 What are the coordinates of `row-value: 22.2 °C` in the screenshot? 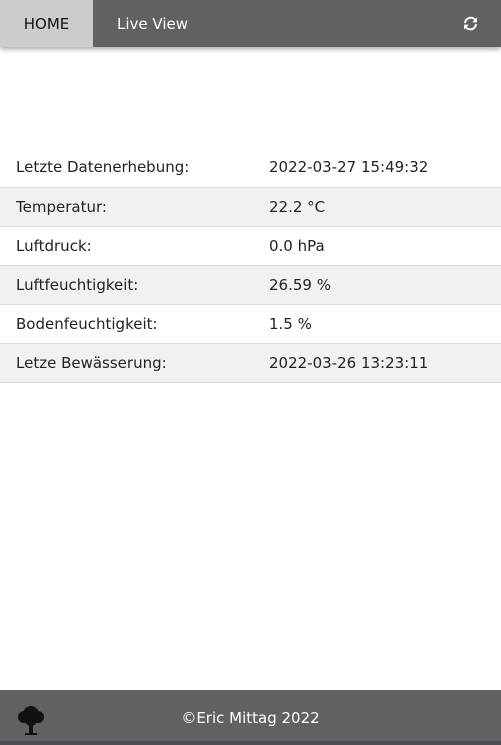 It's located at (297, 206).